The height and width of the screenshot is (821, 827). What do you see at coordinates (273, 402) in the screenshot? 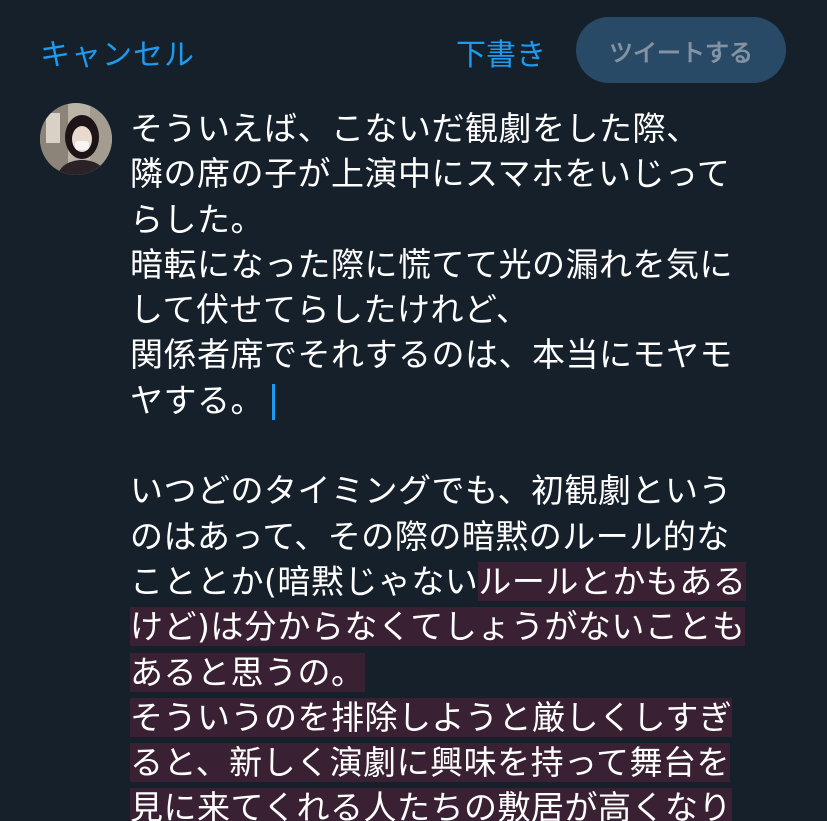
I see `text-caret` at bounding box center [273, 402].